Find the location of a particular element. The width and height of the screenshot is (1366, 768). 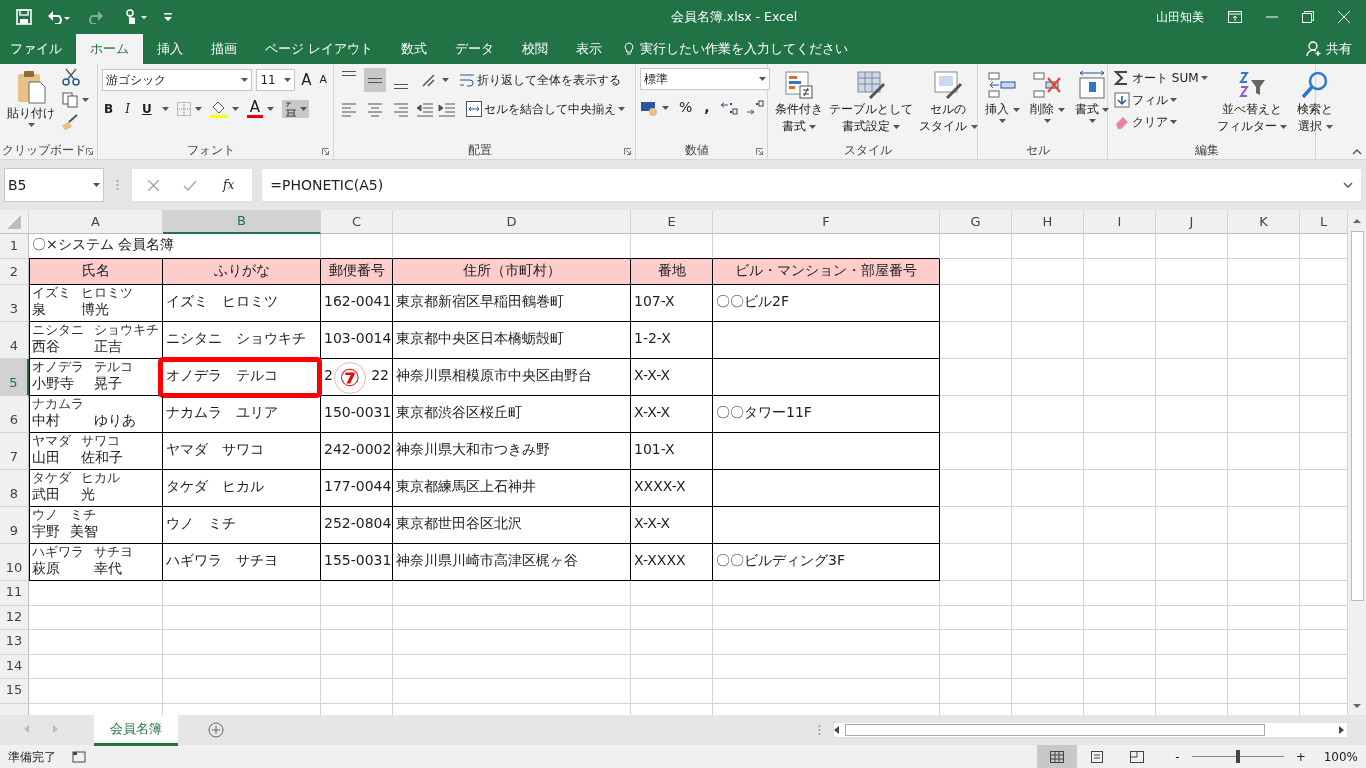

style-button: セルの スタイル is located at coordinates (948, 104).